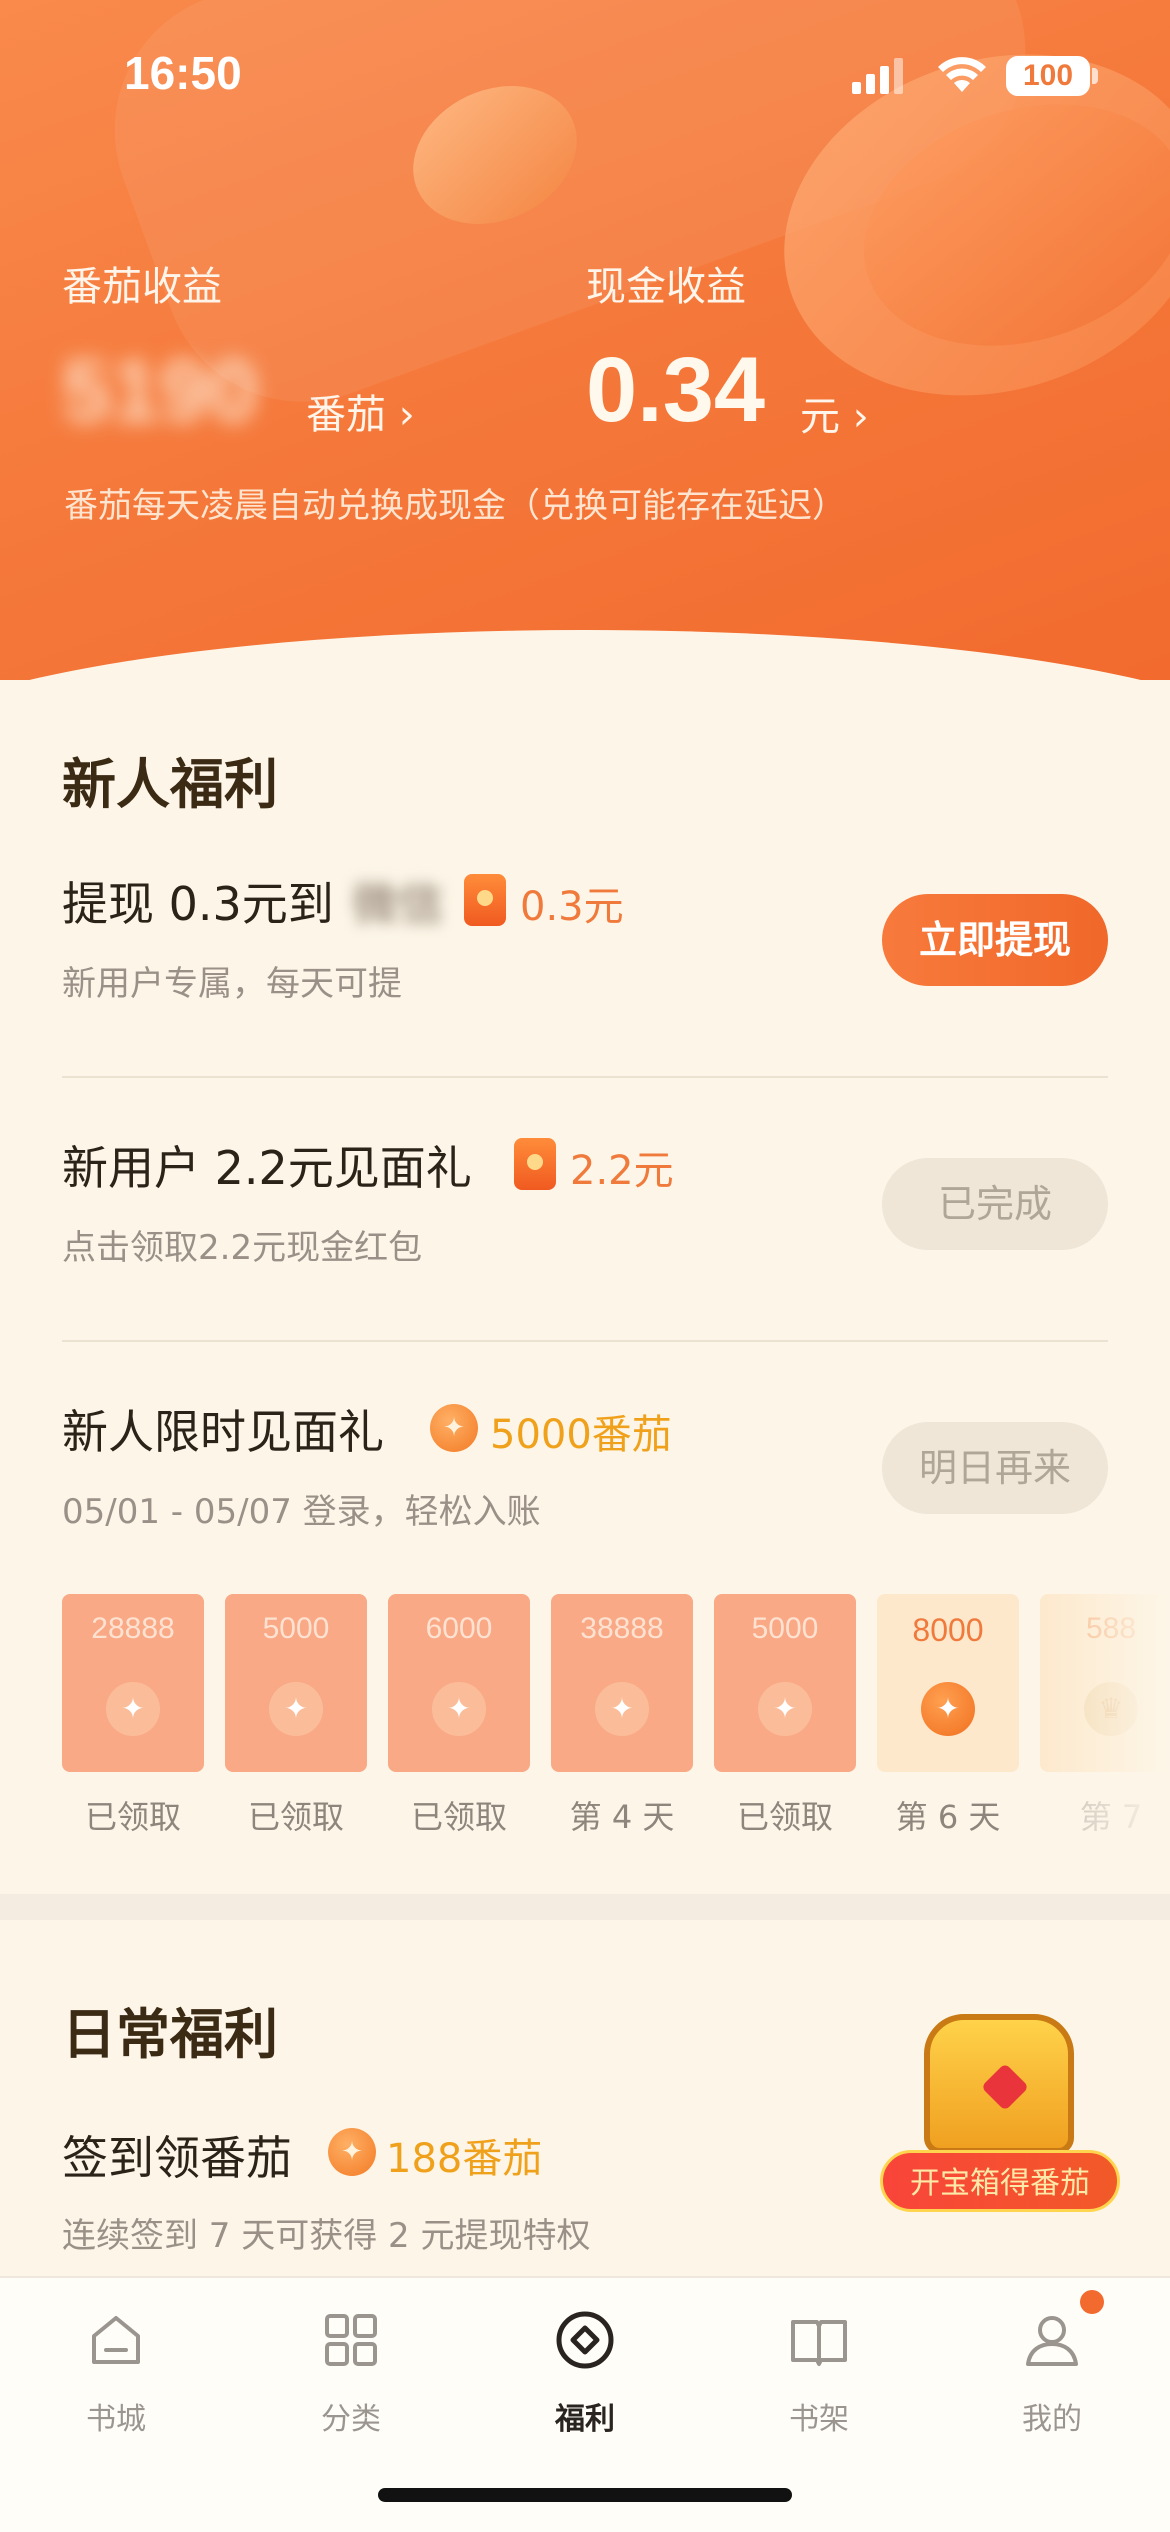 This screenshot has width=1170, height=2532. I want to click on tab-label: 书架, so click(819, 2419).